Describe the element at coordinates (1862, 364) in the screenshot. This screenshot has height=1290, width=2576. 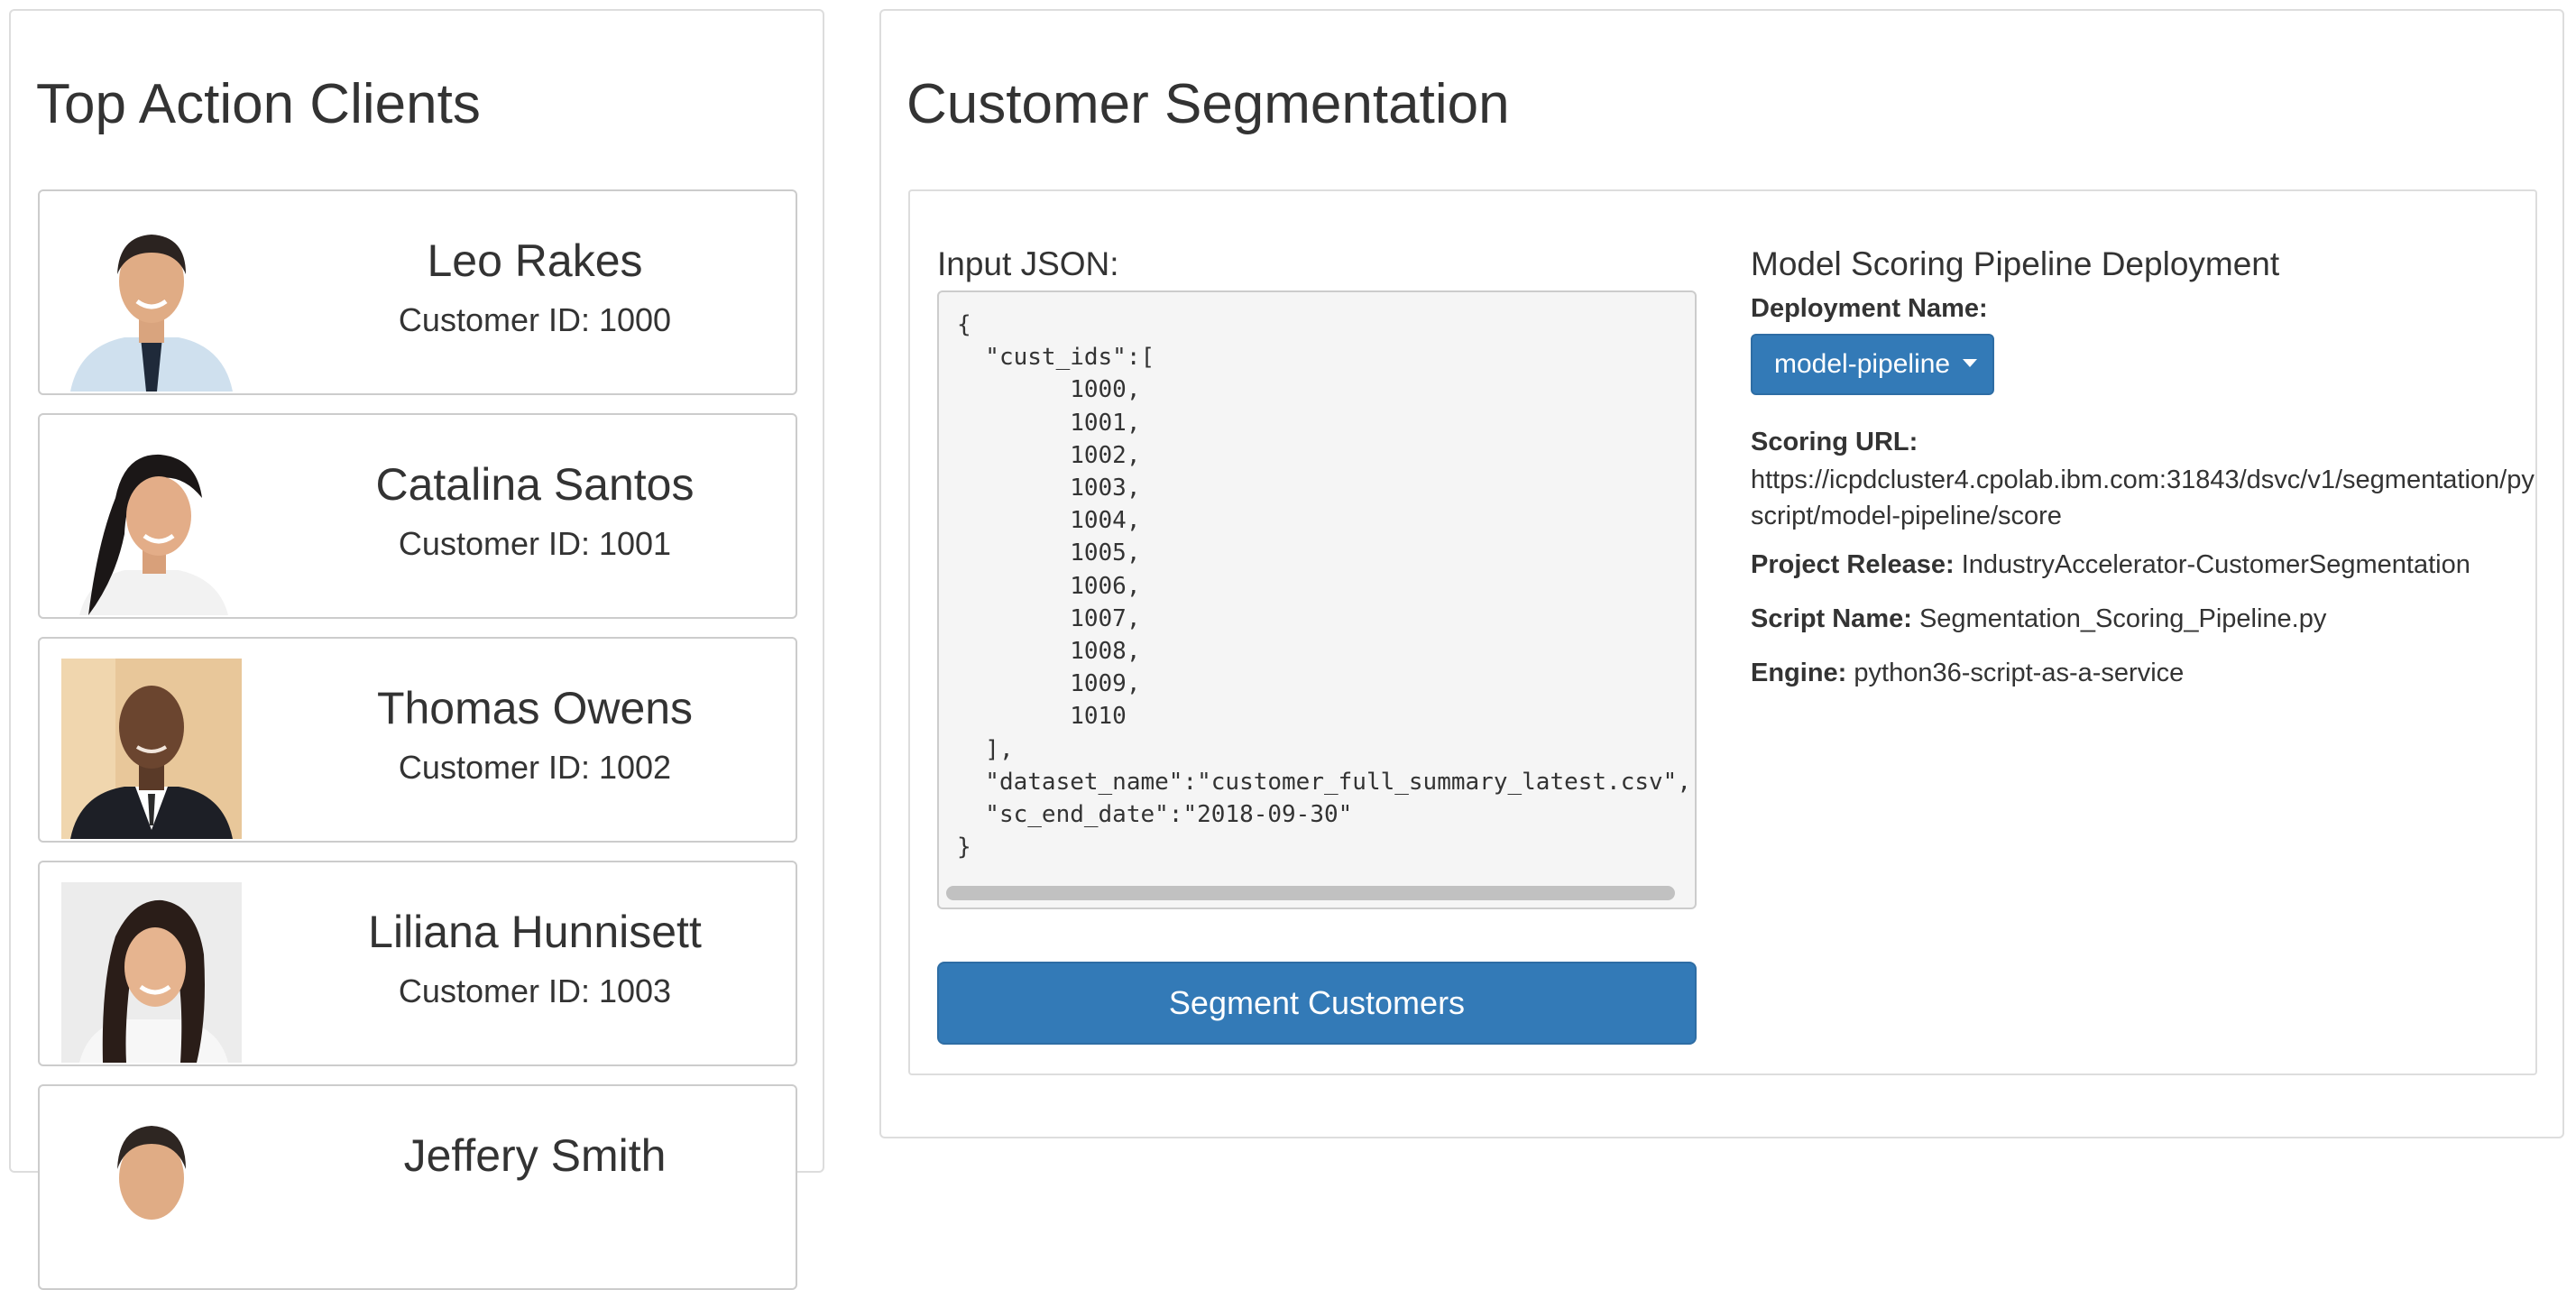
I see `deployment-name-value: model-pipeline` at that location.